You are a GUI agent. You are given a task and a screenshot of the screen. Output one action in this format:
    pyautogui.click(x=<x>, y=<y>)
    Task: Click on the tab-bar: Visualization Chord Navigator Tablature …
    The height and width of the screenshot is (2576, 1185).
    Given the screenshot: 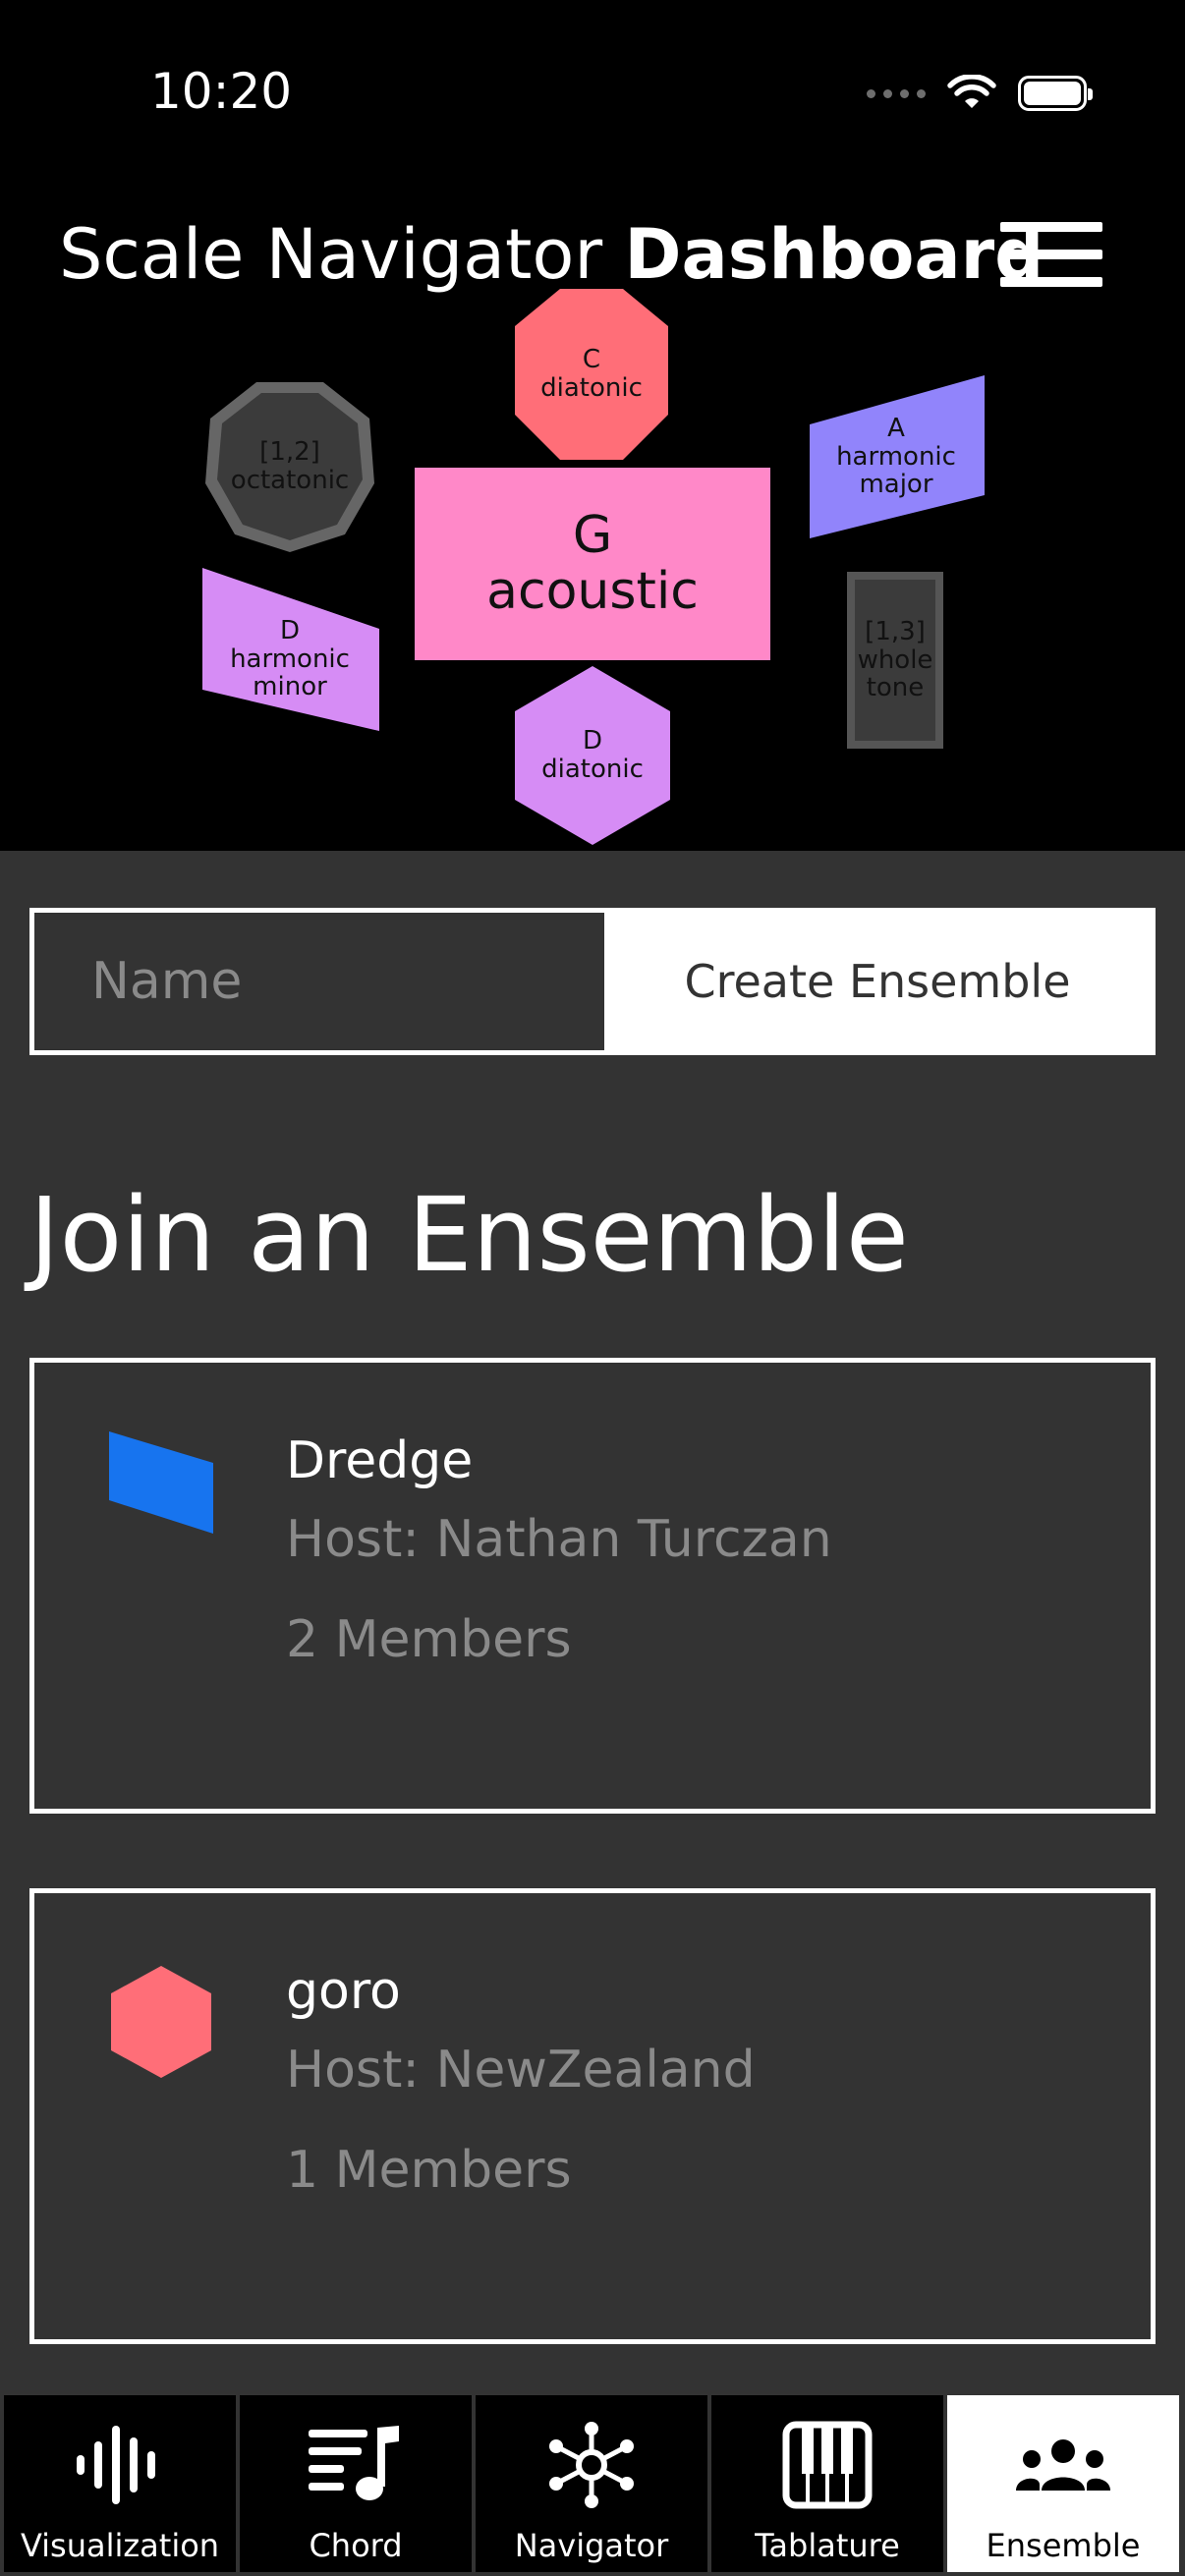 What is the action you would take?
    pyautogui.click(x=592, y=2483)
    